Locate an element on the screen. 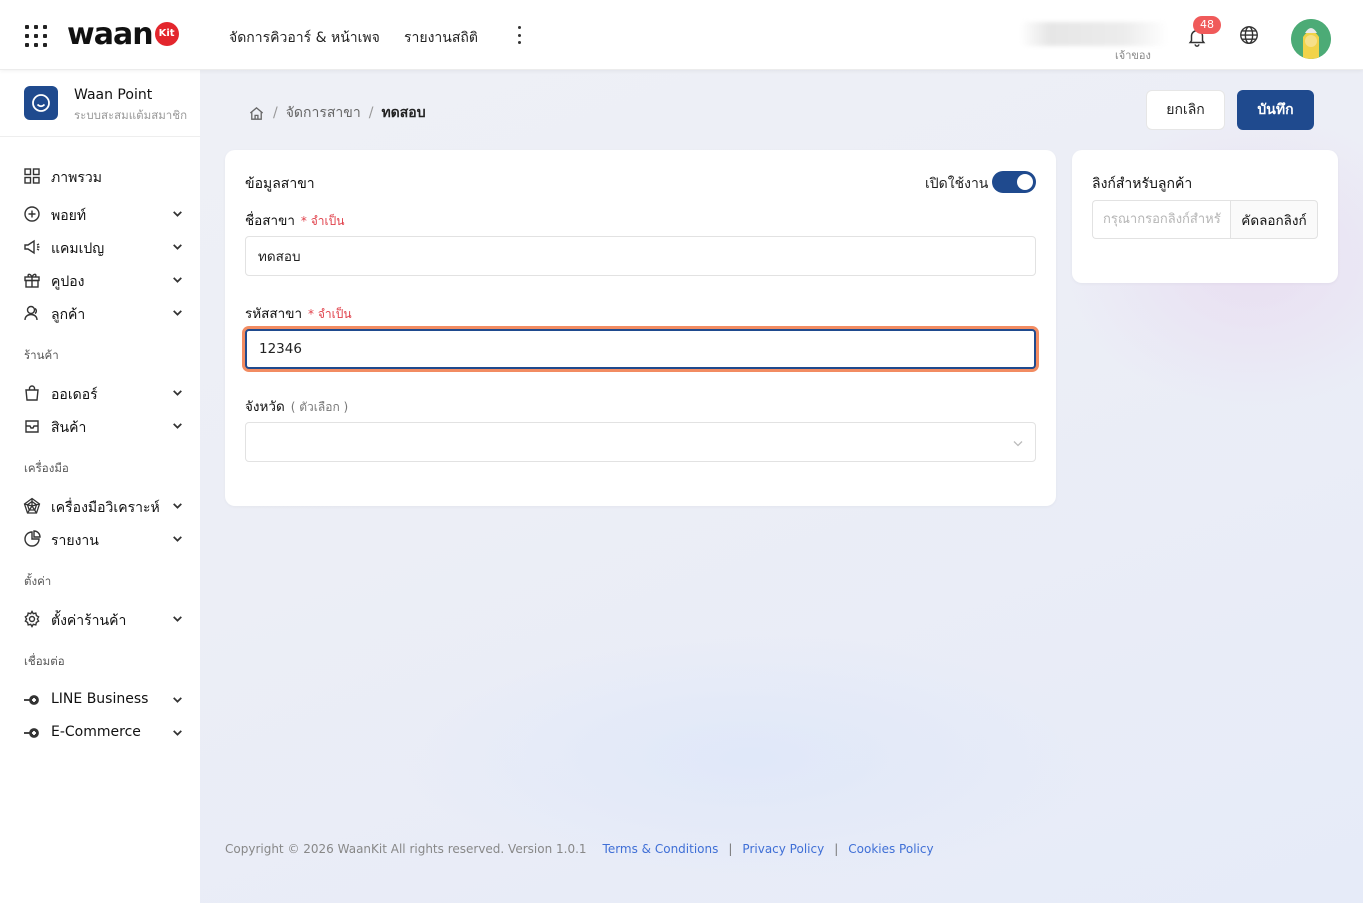 This screenshot has width=1363, height=903. branch-name-label: ชื่อสาขา * จำเป็น is located at coordinates (294, 220).